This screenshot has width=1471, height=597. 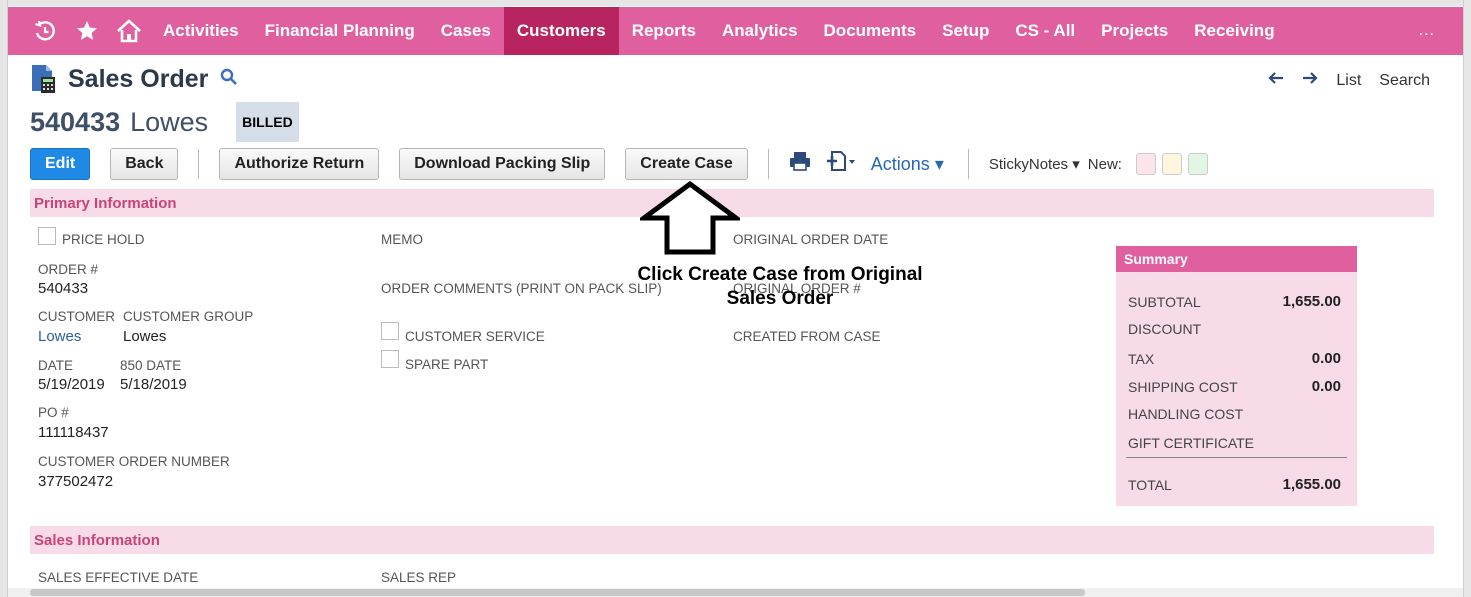 I want to click on customer-group-label: CUSTOMER GROUP, so click(x=188, y=316).